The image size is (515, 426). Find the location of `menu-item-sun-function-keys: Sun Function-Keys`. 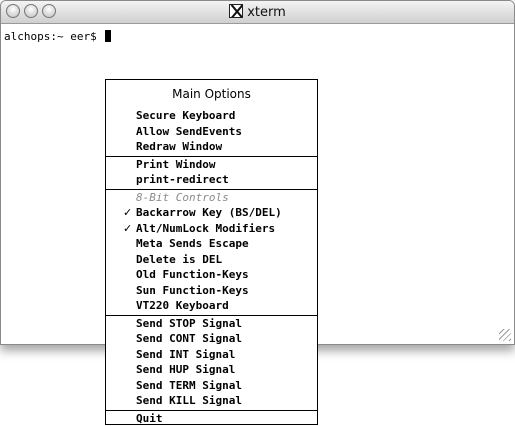

menu-item-sun-function-keys: Sun Function-Keys is located at coordinates (211, 291).